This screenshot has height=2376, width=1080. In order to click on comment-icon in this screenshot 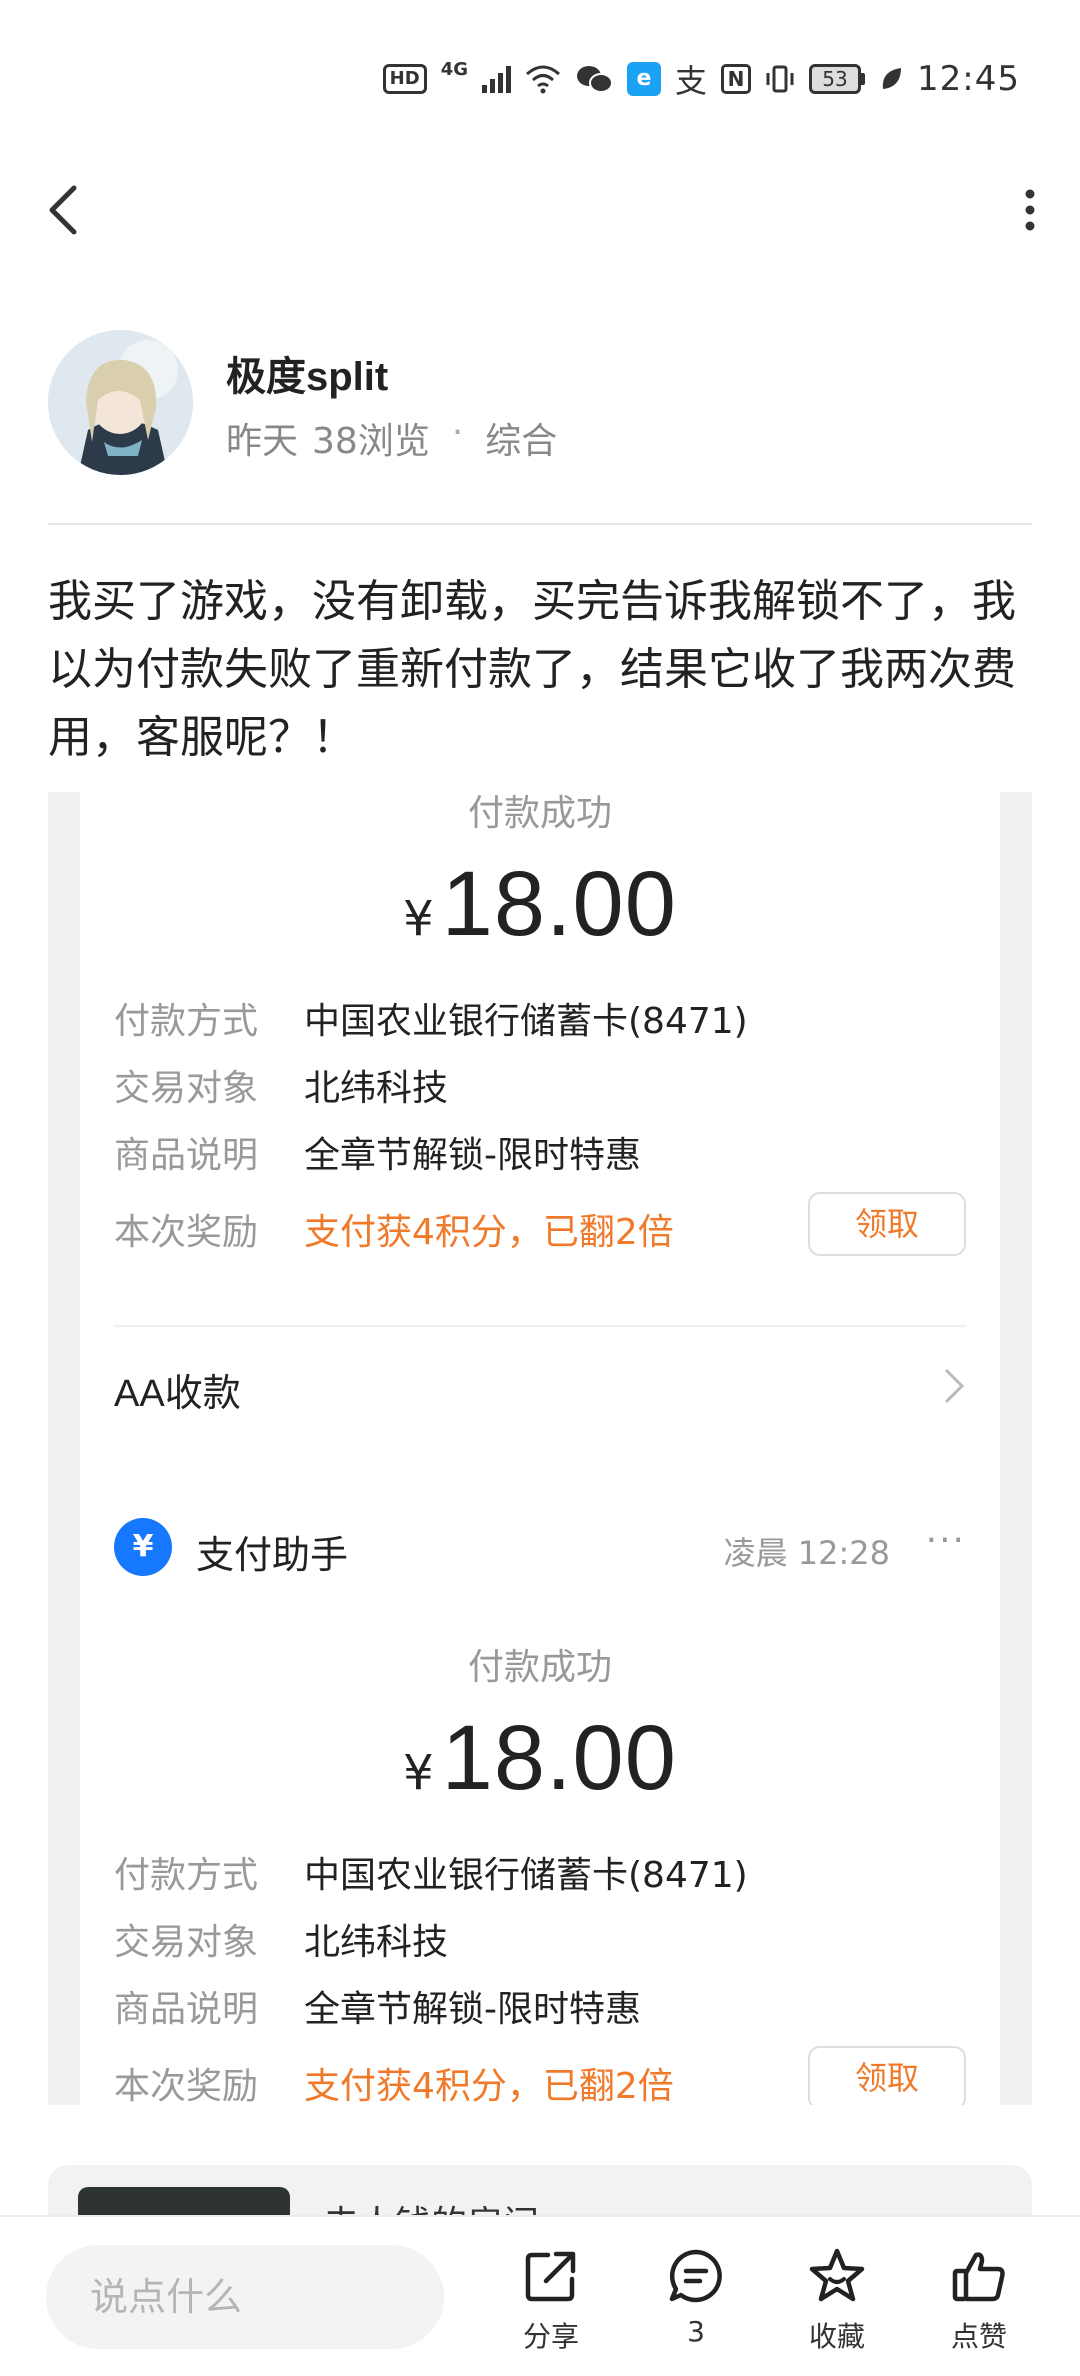, I will do `click(695, 2276)`.